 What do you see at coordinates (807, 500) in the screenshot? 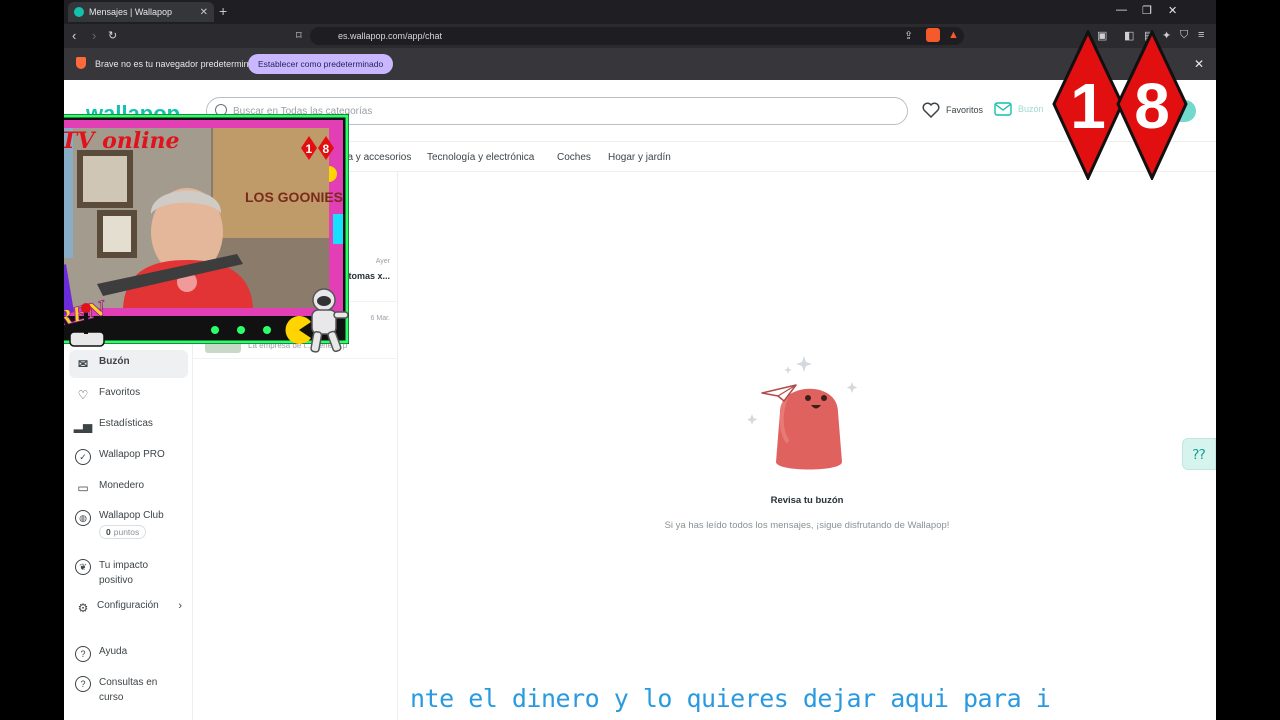
I see `empty-state-title: Revisa tu buzón` at bounding box center [807, 500].